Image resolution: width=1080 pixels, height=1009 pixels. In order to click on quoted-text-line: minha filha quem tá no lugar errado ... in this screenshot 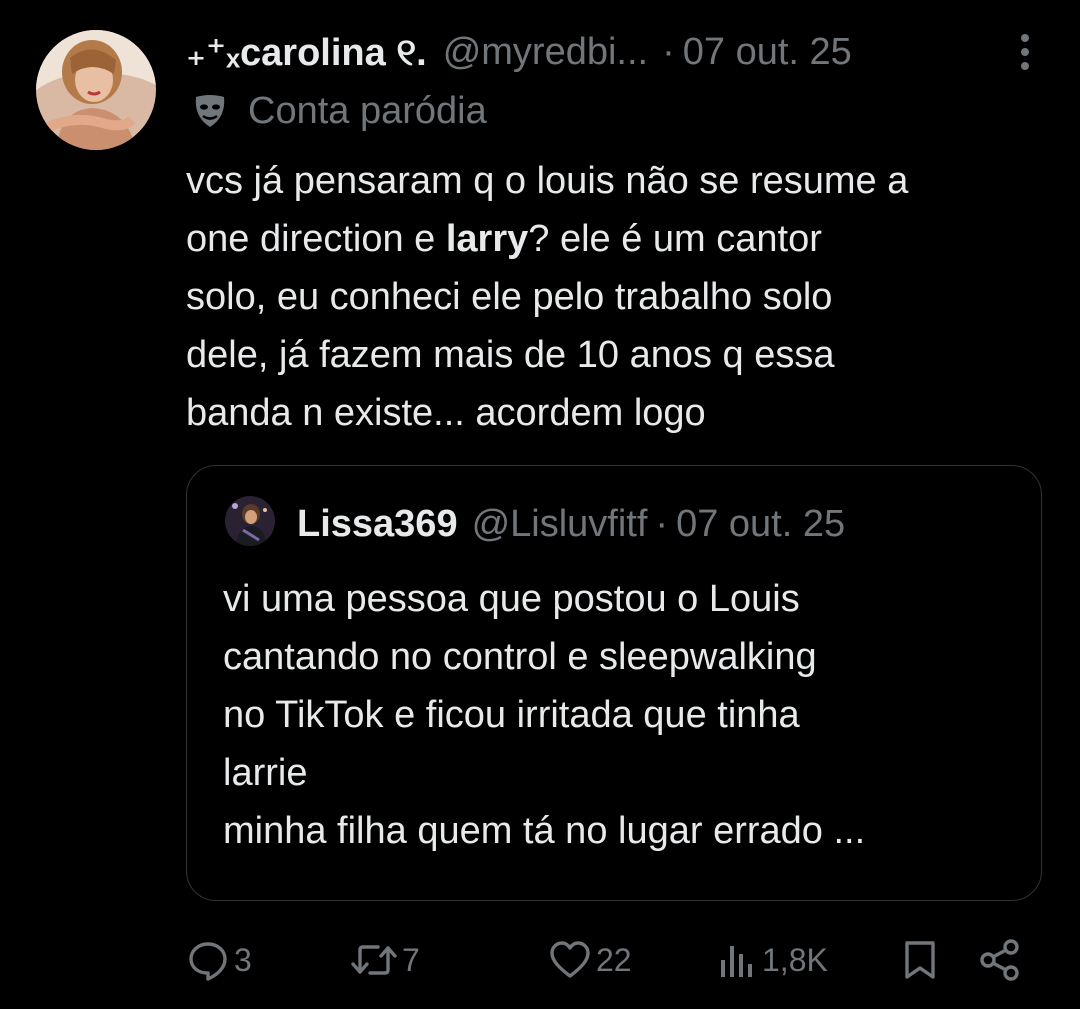, I will do `click(544, 831)`.